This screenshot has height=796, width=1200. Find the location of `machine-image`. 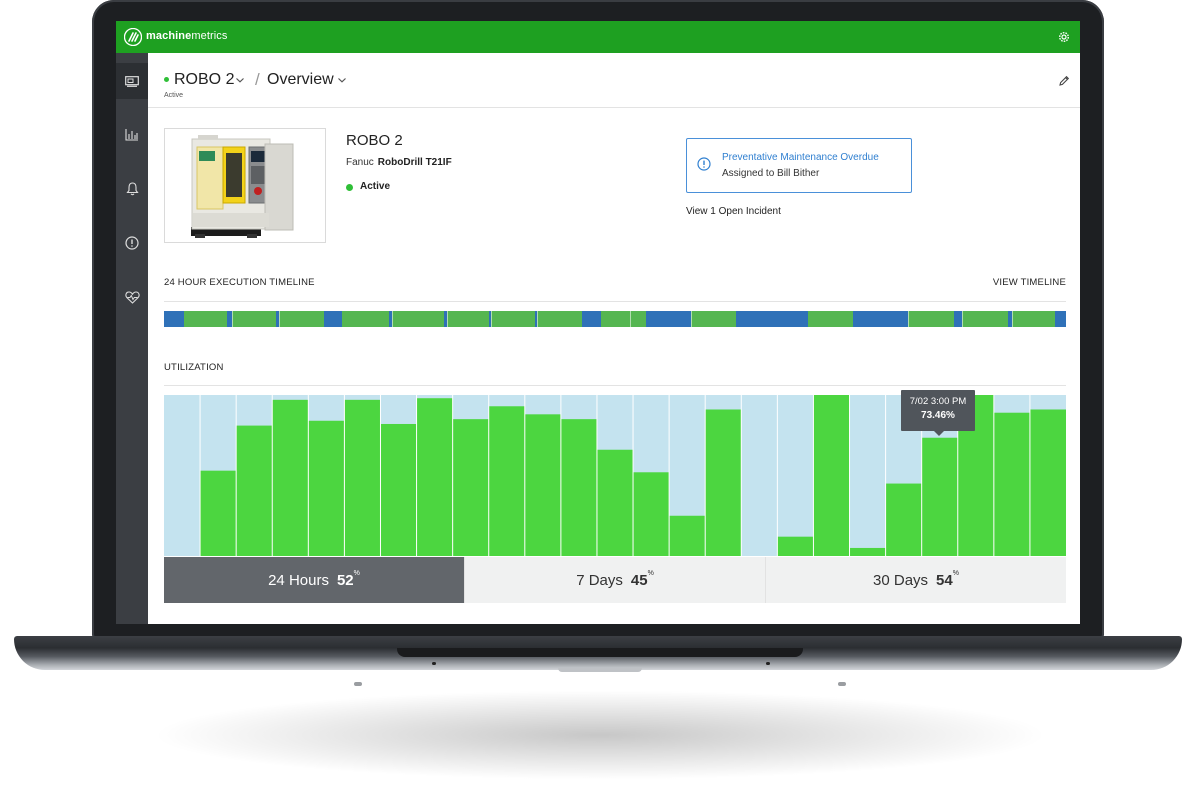

machine-image is located at coordinates (245, 185).